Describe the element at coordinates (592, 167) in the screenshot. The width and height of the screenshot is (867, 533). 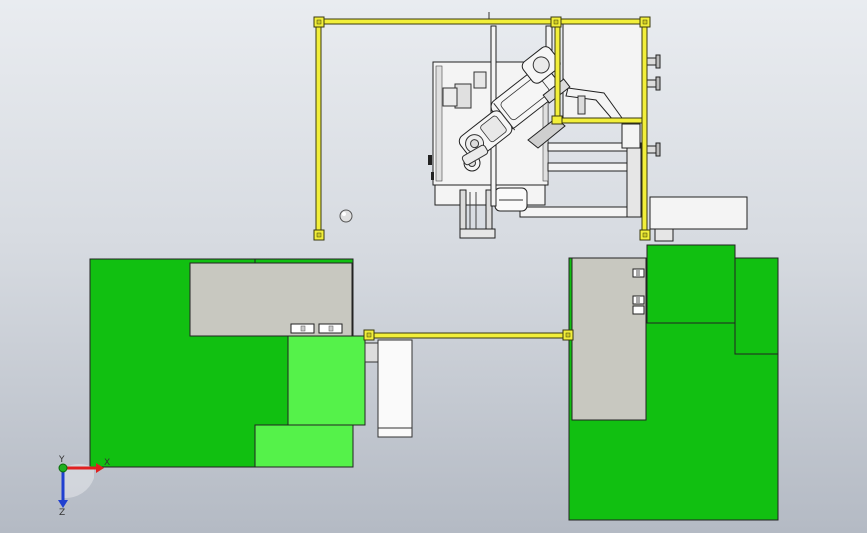
I see `guide-rail-lower` at that location.